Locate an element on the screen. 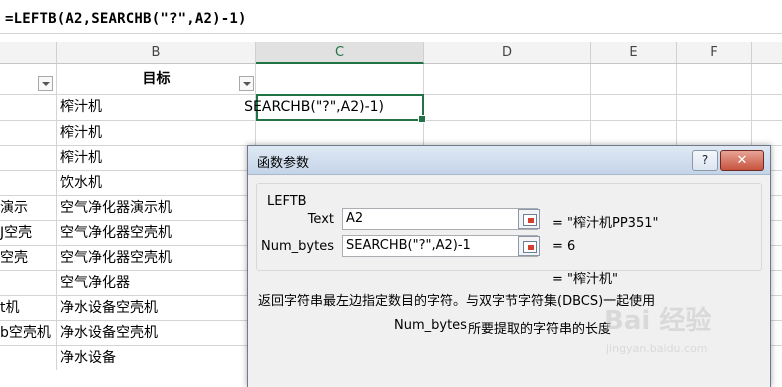  column-header-d: D is located at coordinates (507, 52).